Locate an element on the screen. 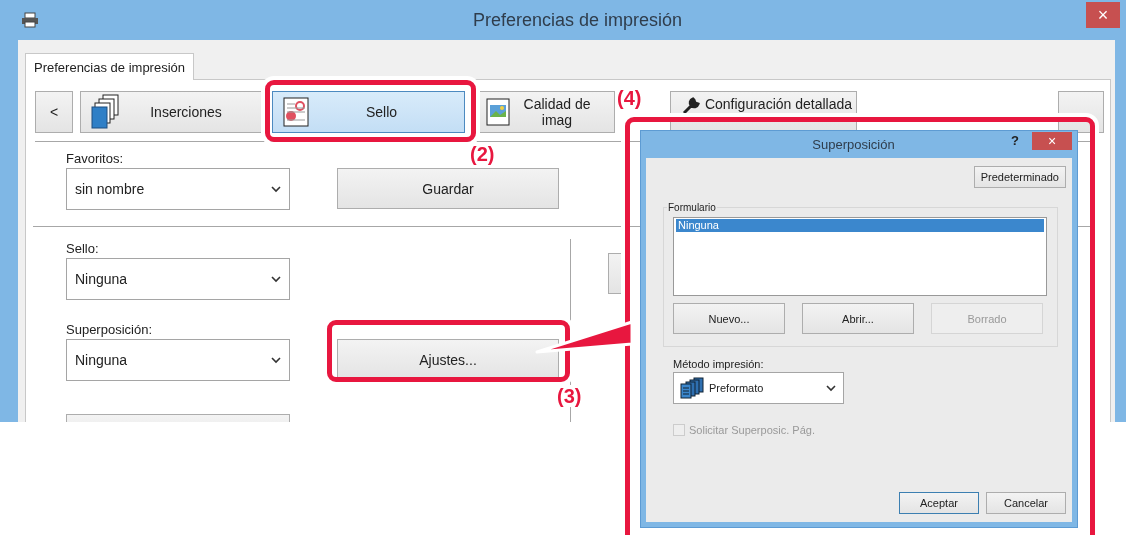 This screenshot has width=1126, height=535. dropdown: sin nombre is located at coordinates (178, 189).